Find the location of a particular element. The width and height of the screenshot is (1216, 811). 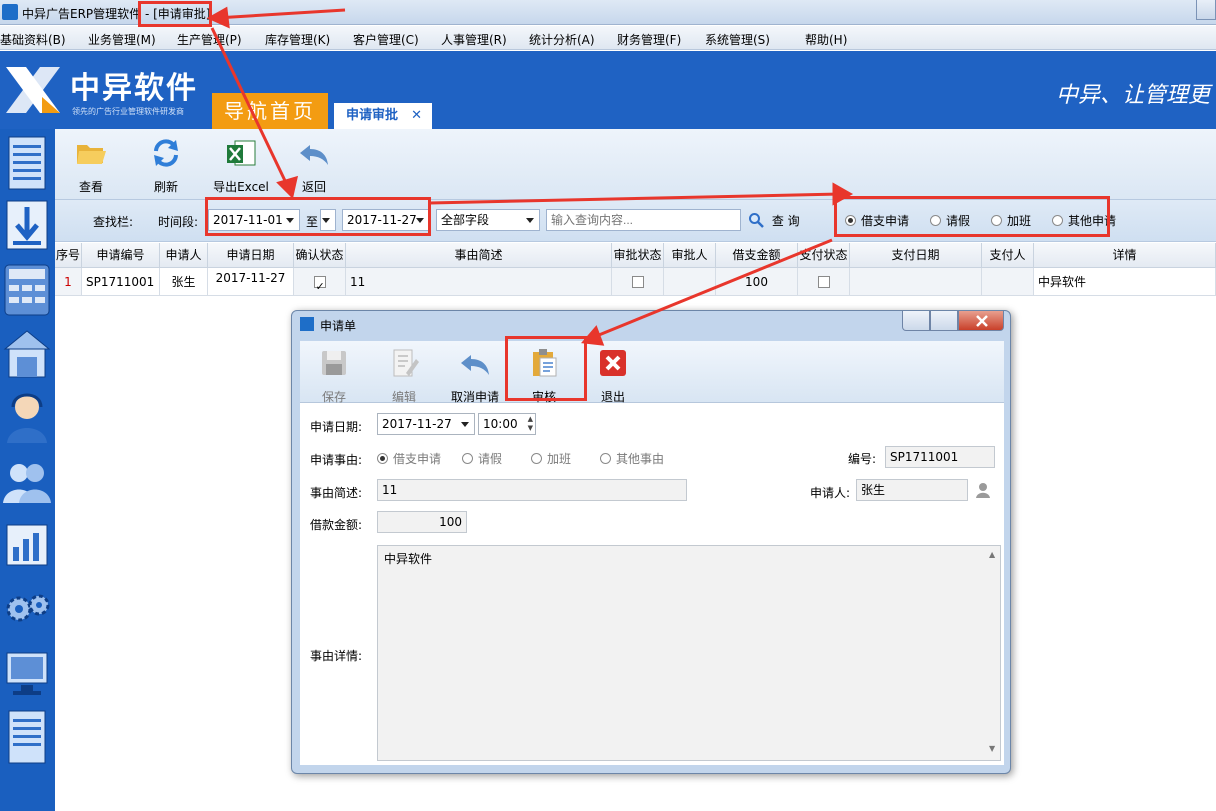

edit-button: 编辑 is located at coordinates (404, 376).